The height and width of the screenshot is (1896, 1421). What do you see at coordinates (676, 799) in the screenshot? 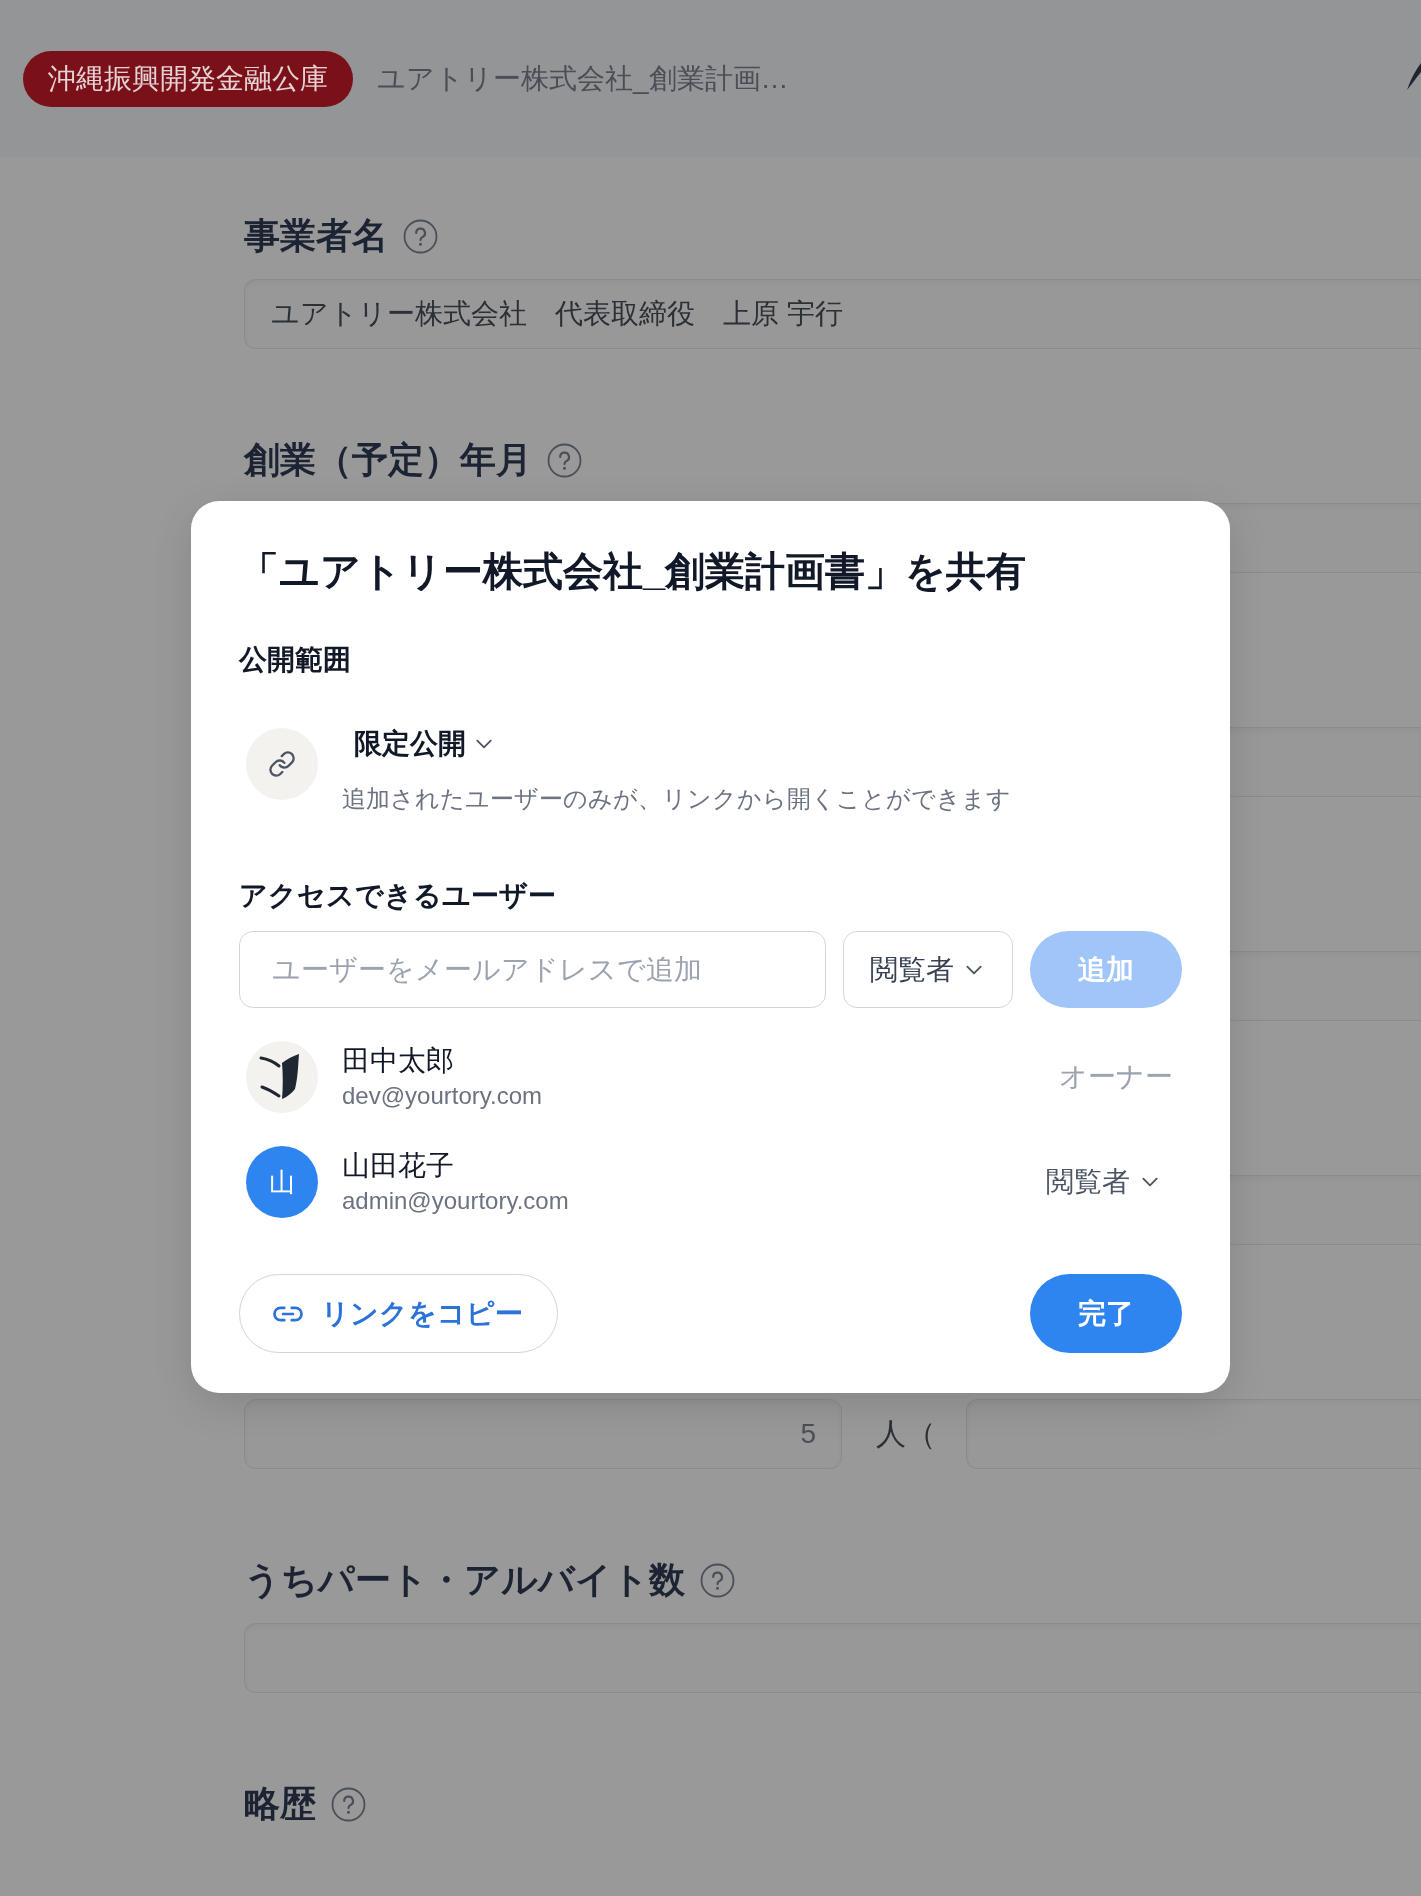
I see `visibility-description: 追加されたユーザーのみが、リンクから開くことができます` at bounding box center [676, 799].